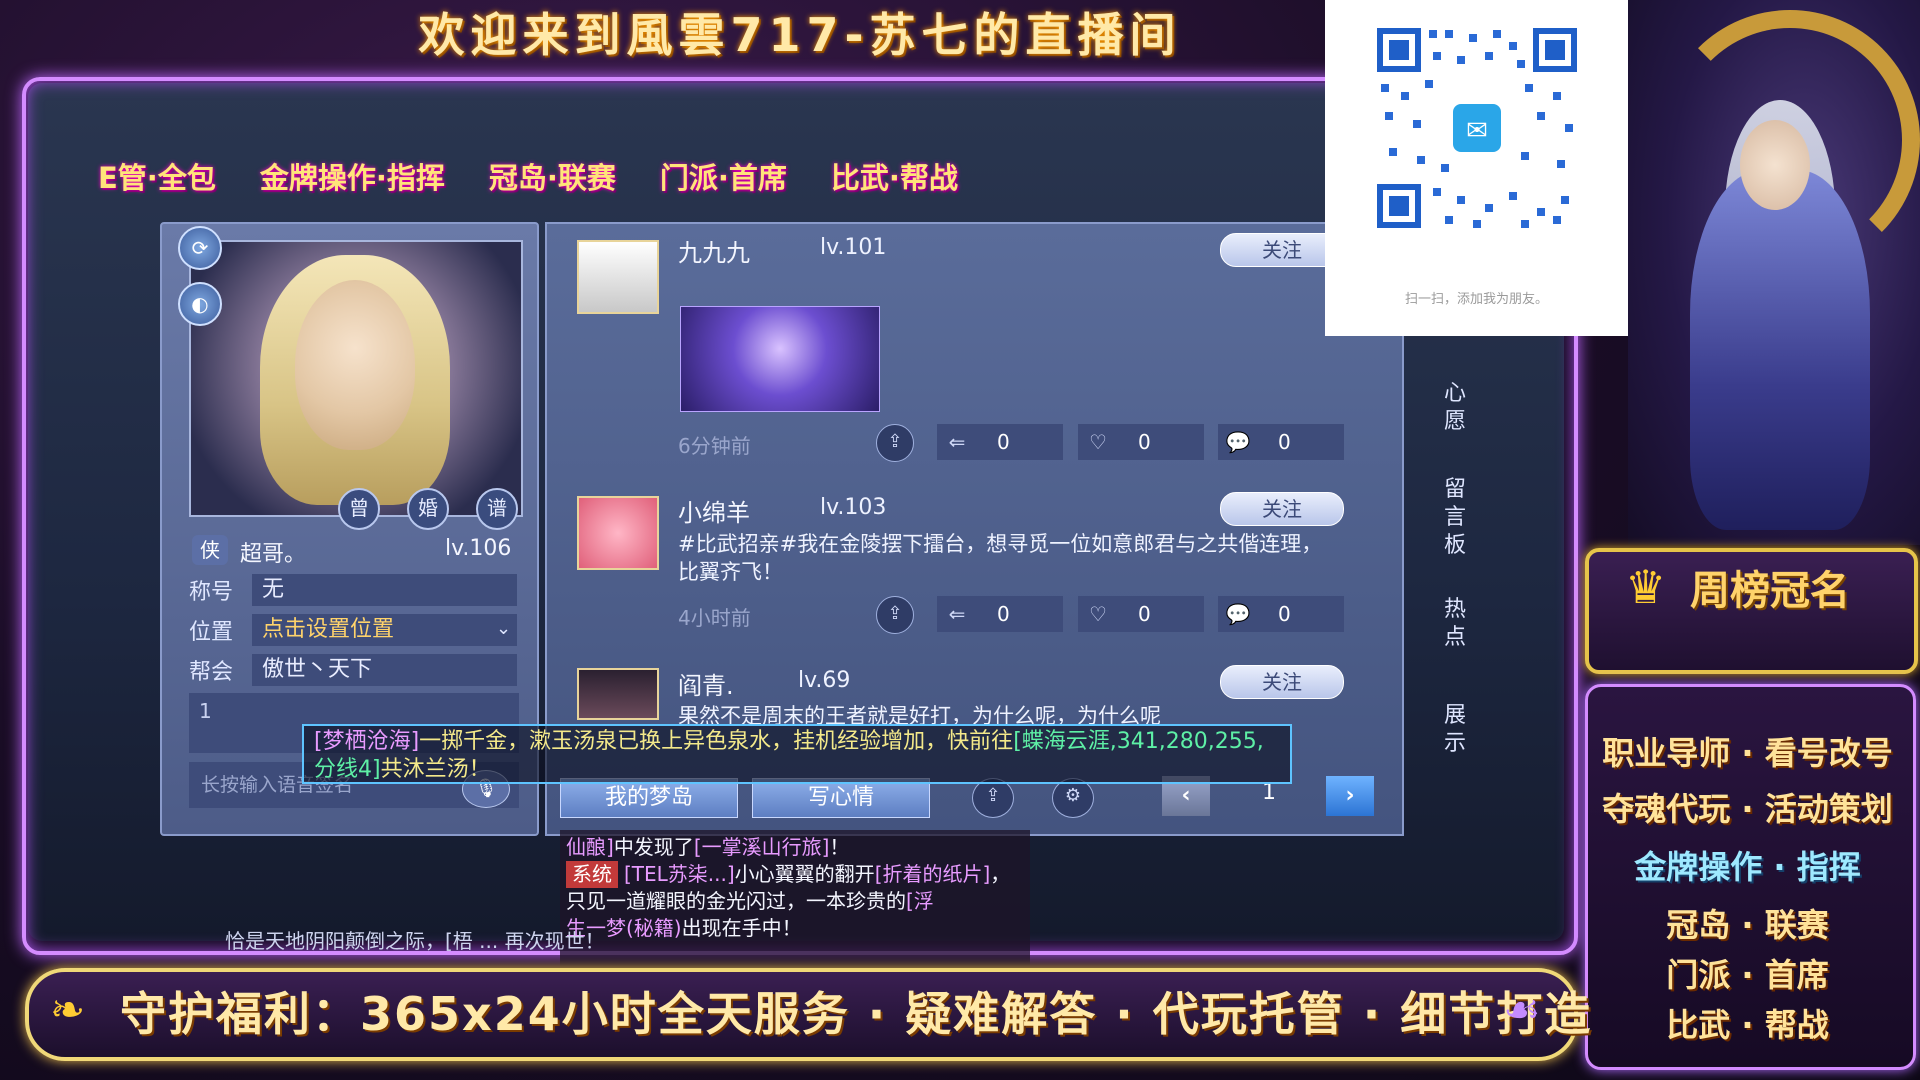  What do you see at coordinates (741, 928) in the screenshot?
I see `chat-text: 出现在手中！` at bounding box center [741, 928].